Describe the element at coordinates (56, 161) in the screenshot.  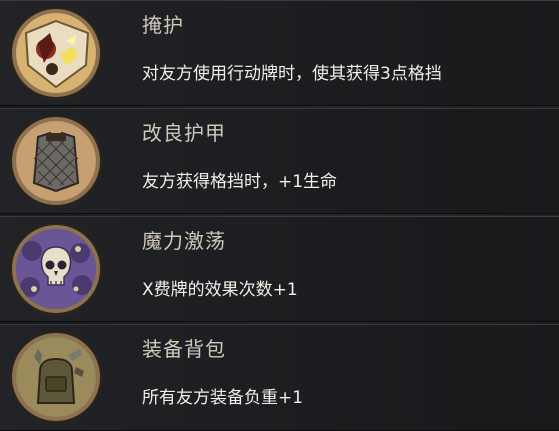
I see `chainmail-armor-icon` at that location.